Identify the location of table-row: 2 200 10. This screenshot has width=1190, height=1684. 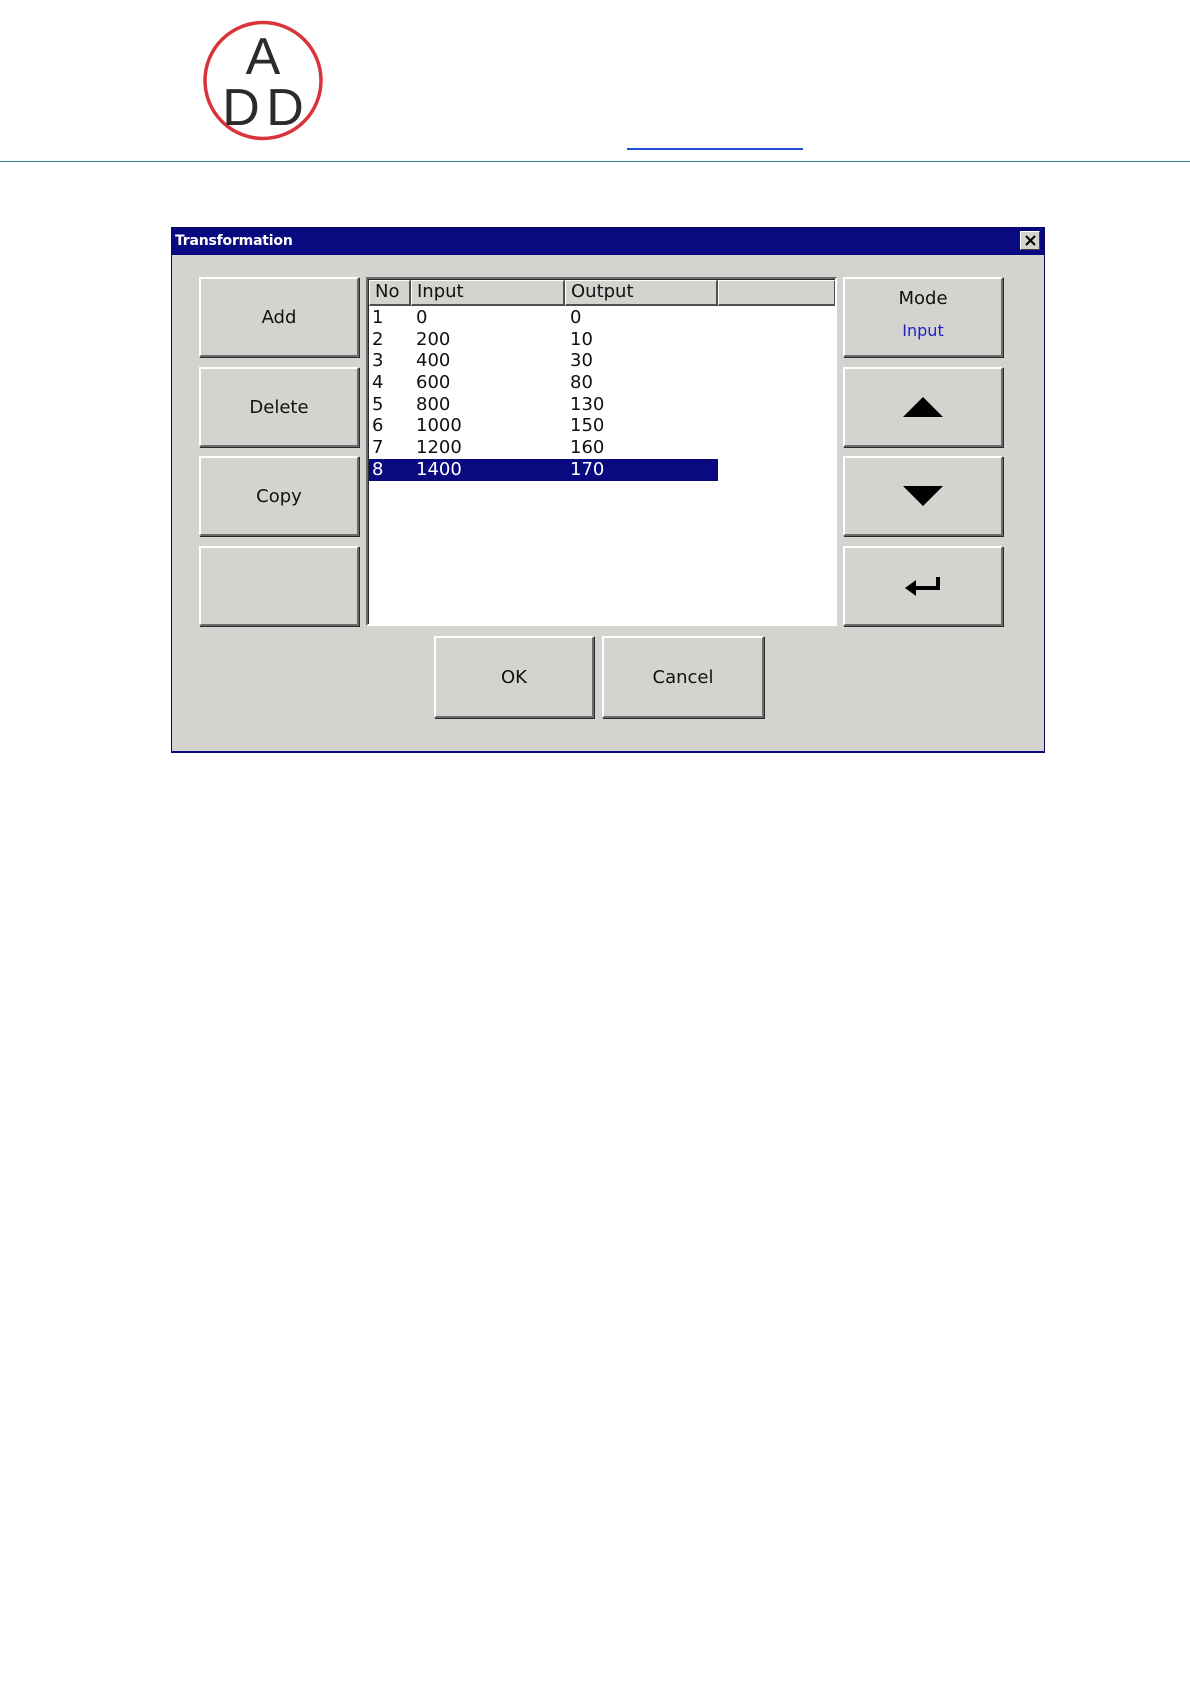
(543, 340).